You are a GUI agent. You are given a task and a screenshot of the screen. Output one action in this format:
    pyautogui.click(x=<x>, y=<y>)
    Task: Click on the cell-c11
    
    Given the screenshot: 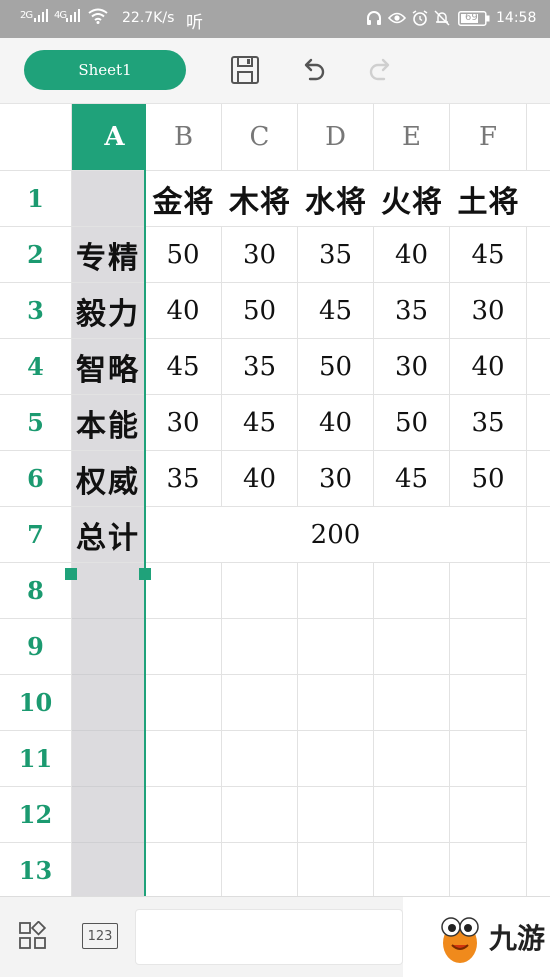 What is the action you would take?
    pyautogui.click(x=260, y=759)
    